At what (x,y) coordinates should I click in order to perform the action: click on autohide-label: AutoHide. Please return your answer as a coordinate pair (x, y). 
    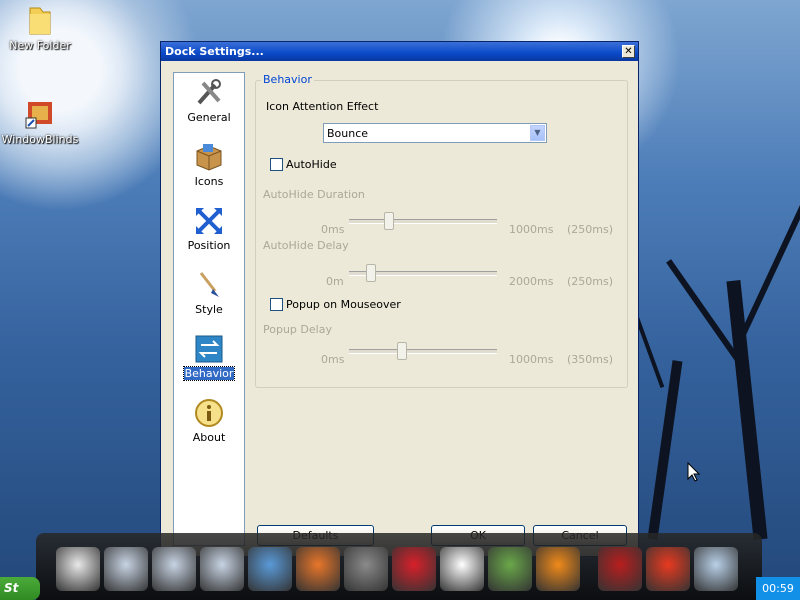
    Looking at the image, I should click on (311, 164).